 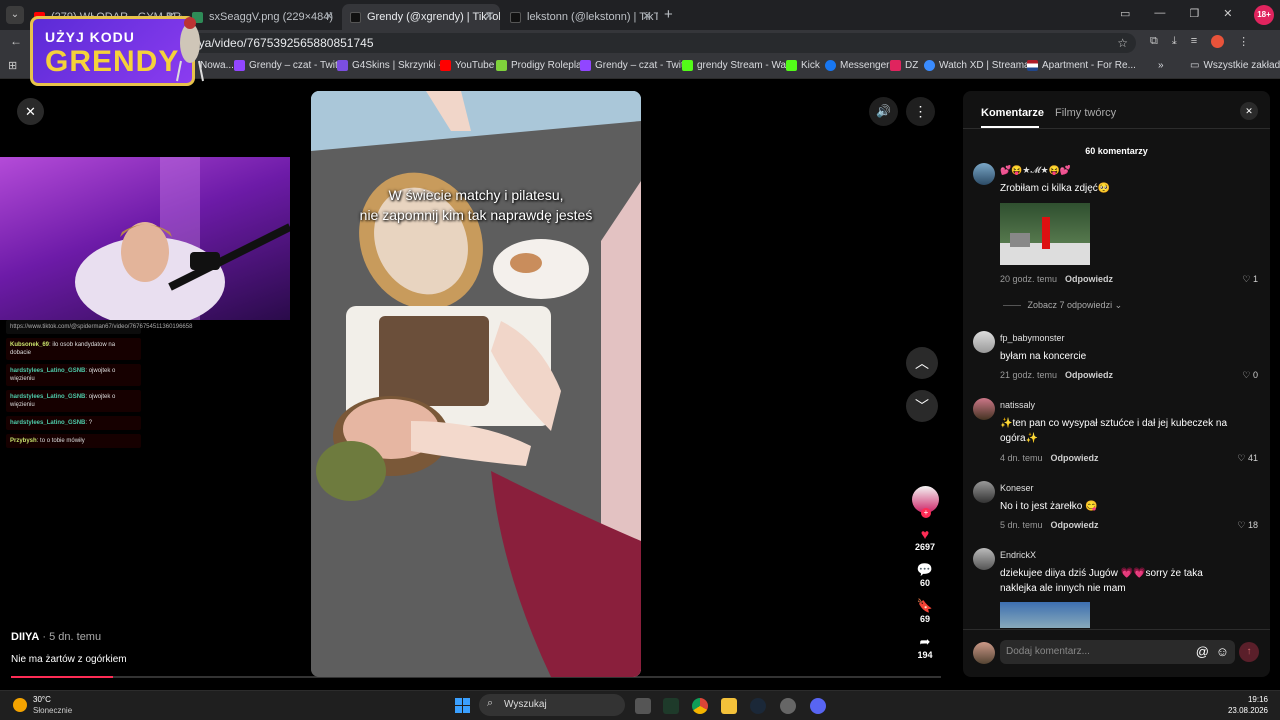 What do you see at coordinates (1249, 652) in the screenshot?
I see `post-comment-button: ↑` at bounding box center [1249, 652].